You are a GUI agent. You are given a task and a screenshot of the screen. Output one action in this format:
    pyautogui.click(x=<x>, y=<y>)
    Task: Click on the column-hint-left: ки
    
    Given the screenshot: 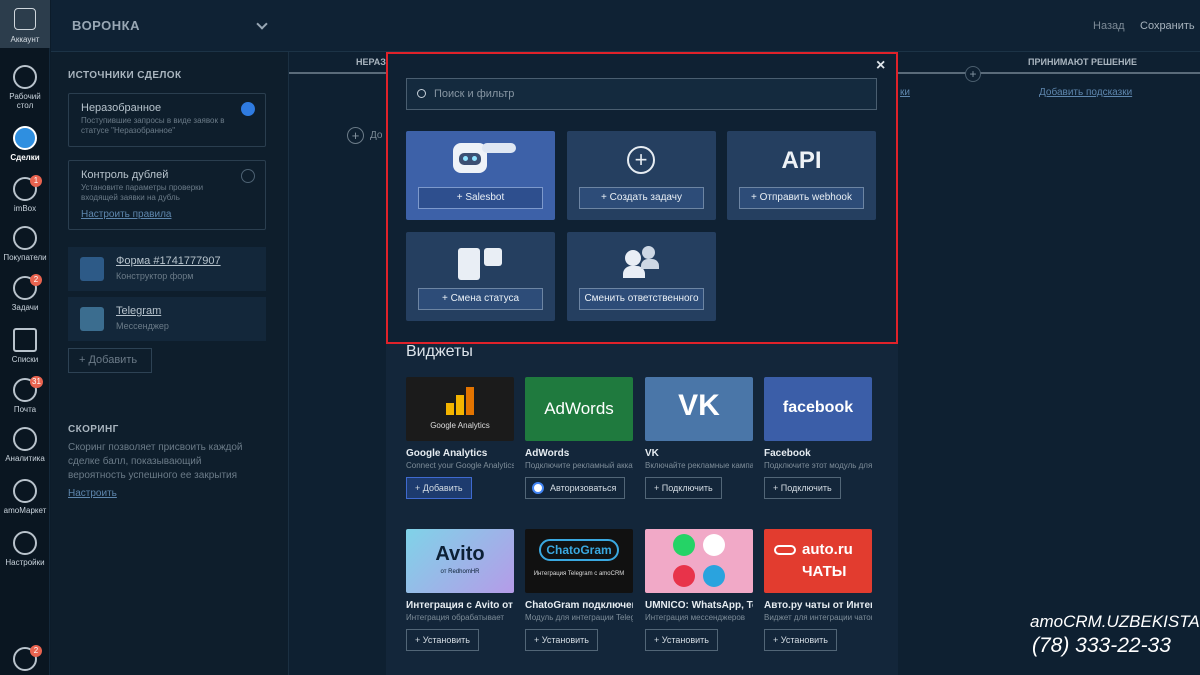 What is the action you would take?
    pyautogui.click(x=905, y=92)
    